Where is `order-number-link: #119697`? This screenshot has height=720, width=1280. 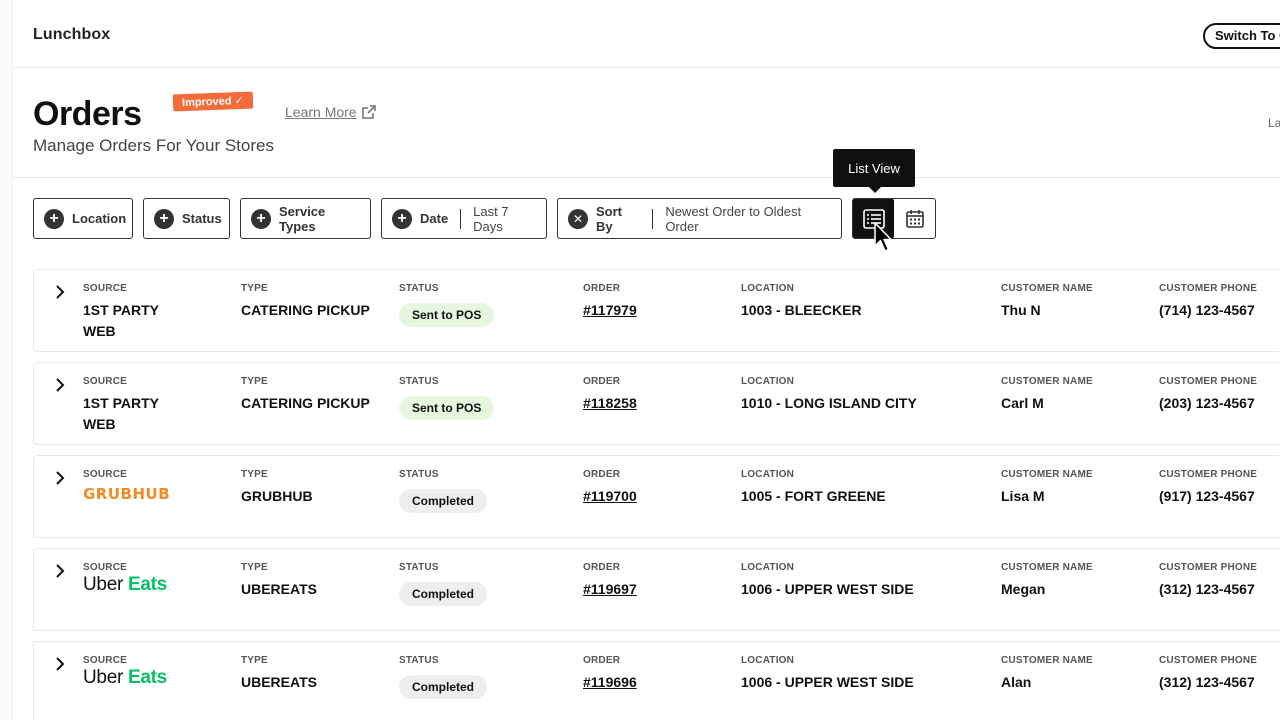
order-number-link: #119697 is located at coordinates (610, 589).